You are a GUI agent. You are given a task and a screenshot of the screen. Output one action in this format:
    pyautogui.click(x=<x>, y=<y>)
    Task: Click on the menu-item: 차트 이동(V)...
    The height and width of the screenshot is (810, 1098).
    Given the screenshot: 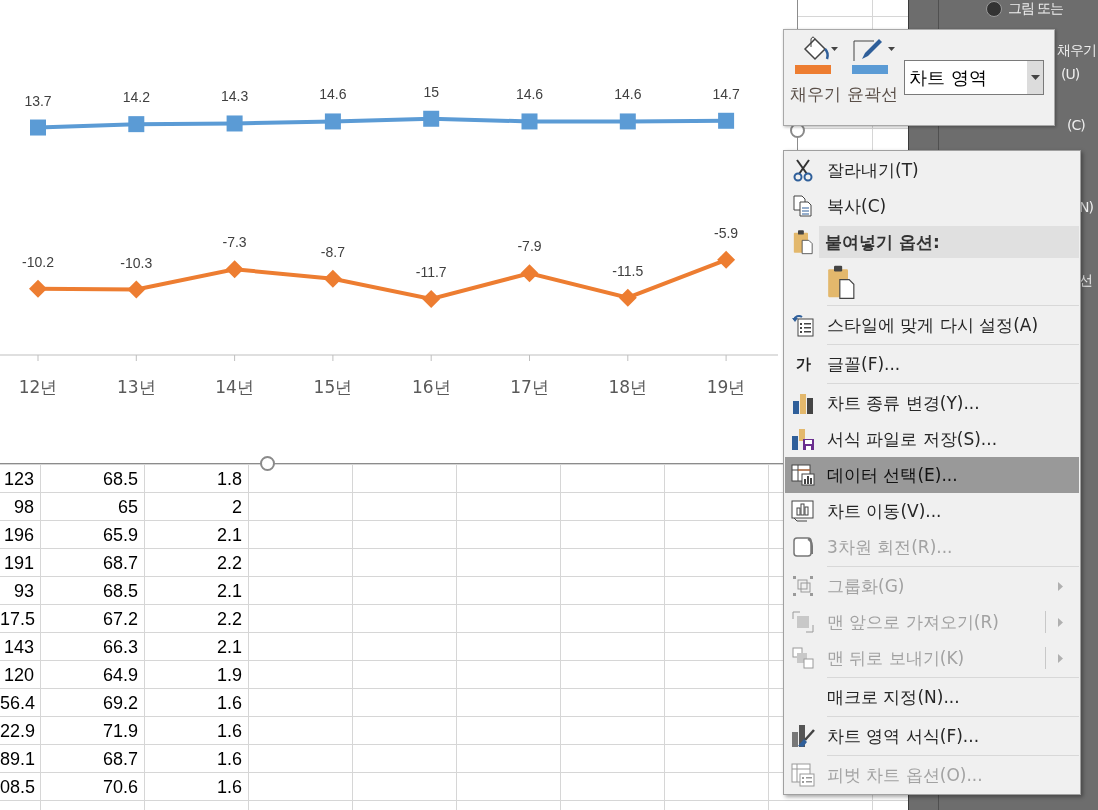 What is the action you would take?
    pyautogui.click(x=932, y=511)
    